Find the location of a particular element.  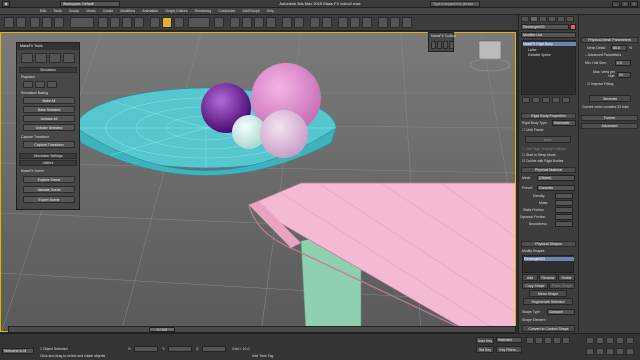

y-coord-field is located at coordinates (180, 349).